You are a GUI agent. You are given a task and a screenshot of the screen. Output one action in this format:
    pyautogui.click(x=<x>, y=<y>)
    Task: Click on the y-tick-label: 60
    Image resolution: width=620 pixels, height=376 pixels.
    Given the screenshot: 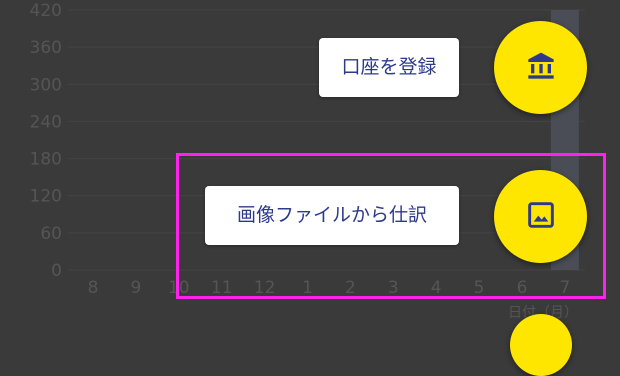 What is the action you would take?
    pyautogui.click(x=51, y=234)
    